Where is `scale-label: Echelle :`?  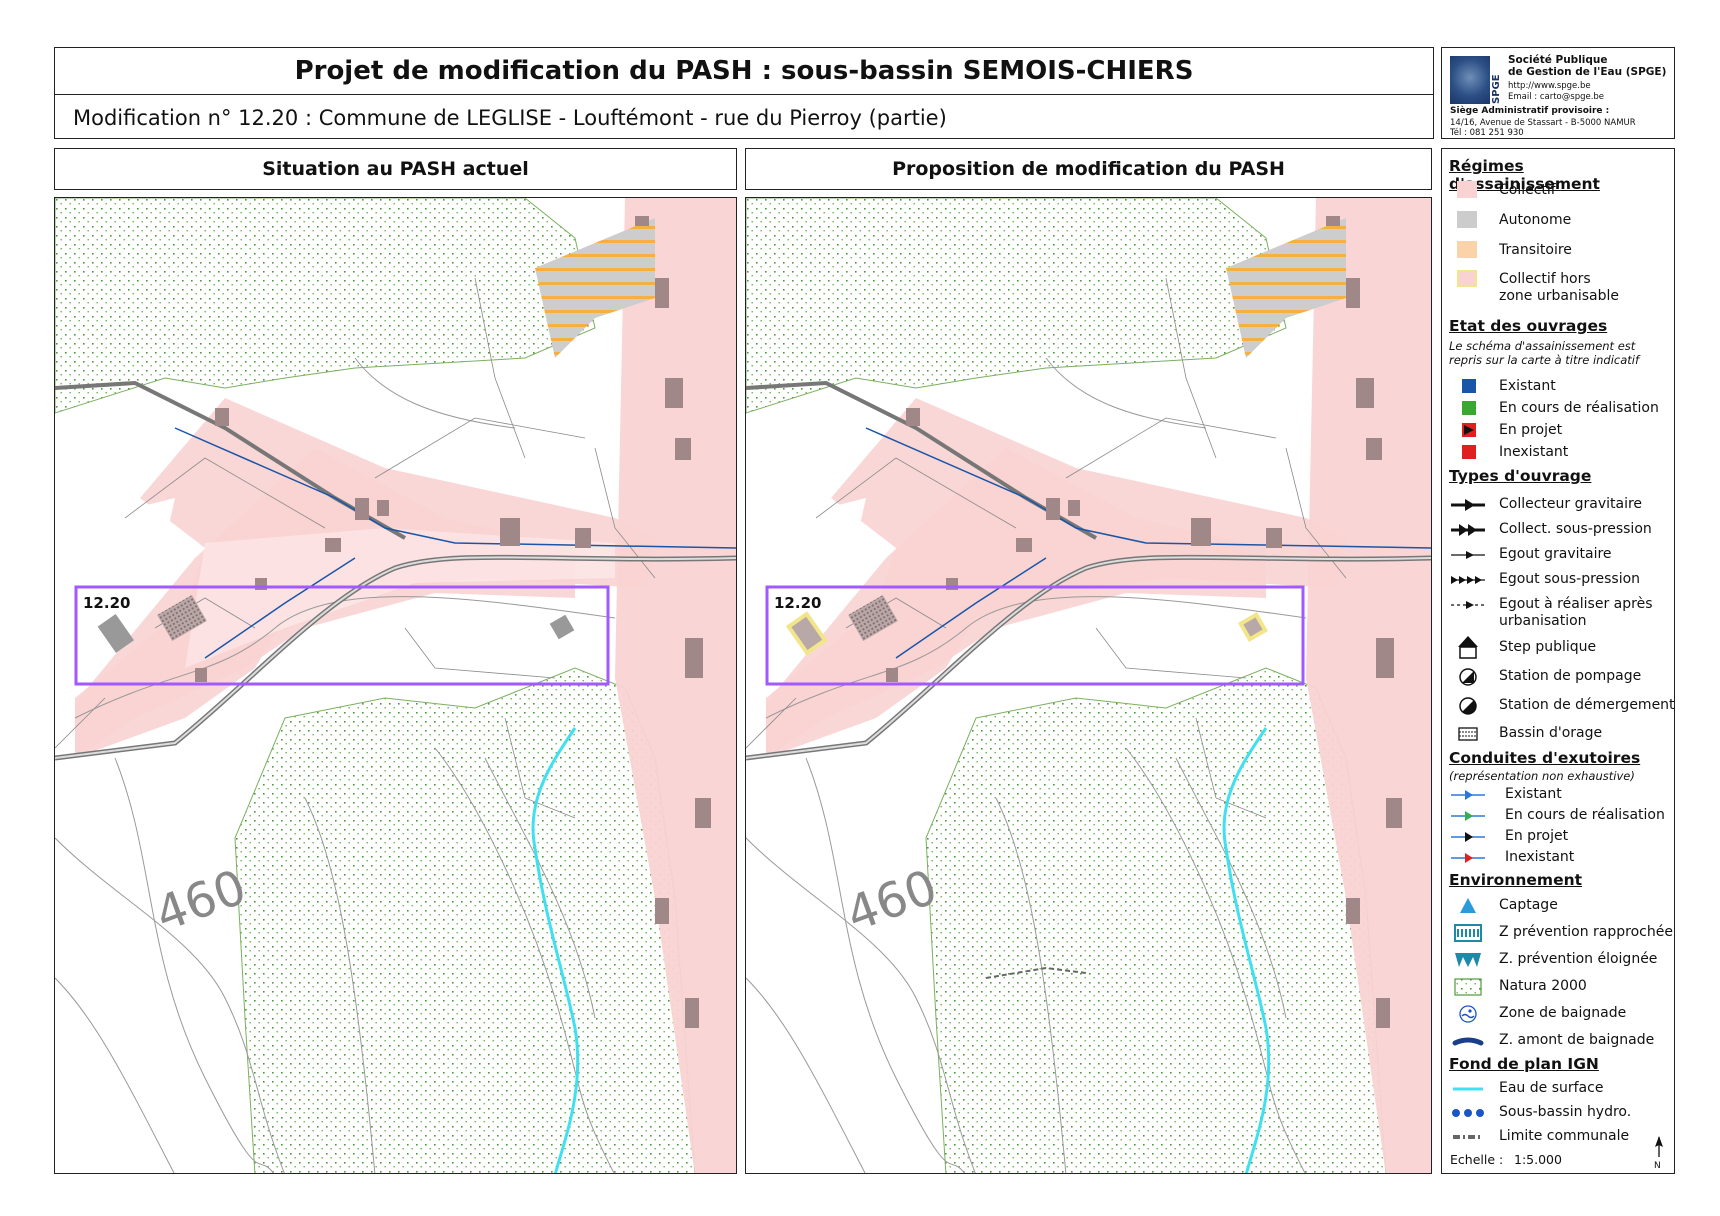
scale-label: Echelle : is located at coordinates (1477, 1159).